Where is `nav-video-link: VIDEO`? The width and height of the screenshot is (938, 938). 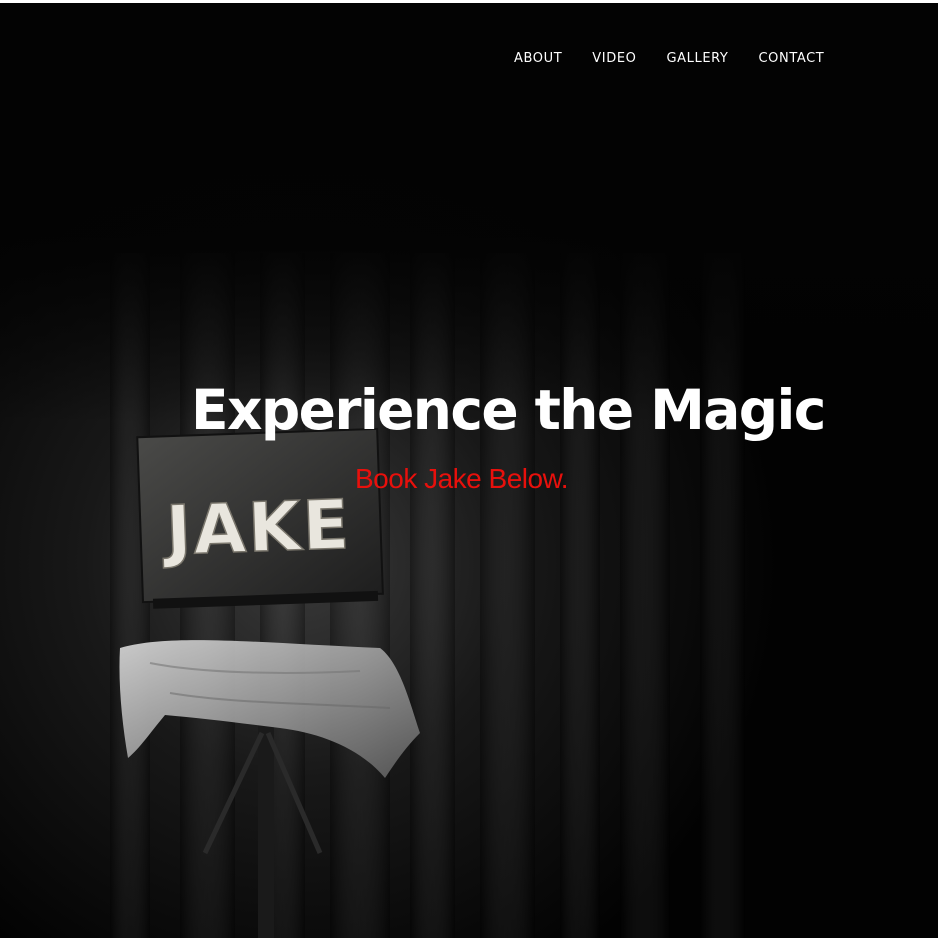 nav-video-link: VIDEO is located at coordinates (614, 58).